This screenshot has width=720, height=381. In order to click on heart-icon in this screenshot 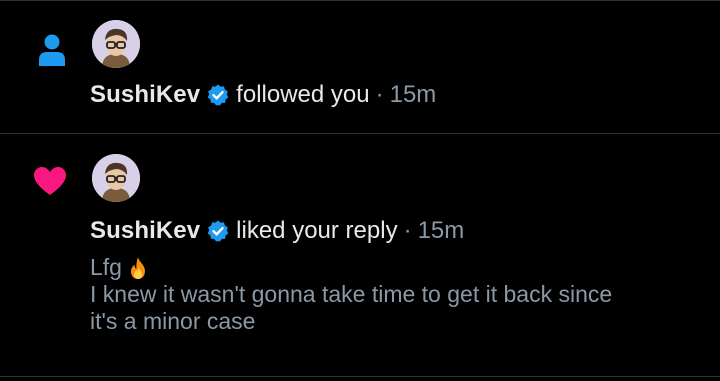, I will do `click(50, 183)`.